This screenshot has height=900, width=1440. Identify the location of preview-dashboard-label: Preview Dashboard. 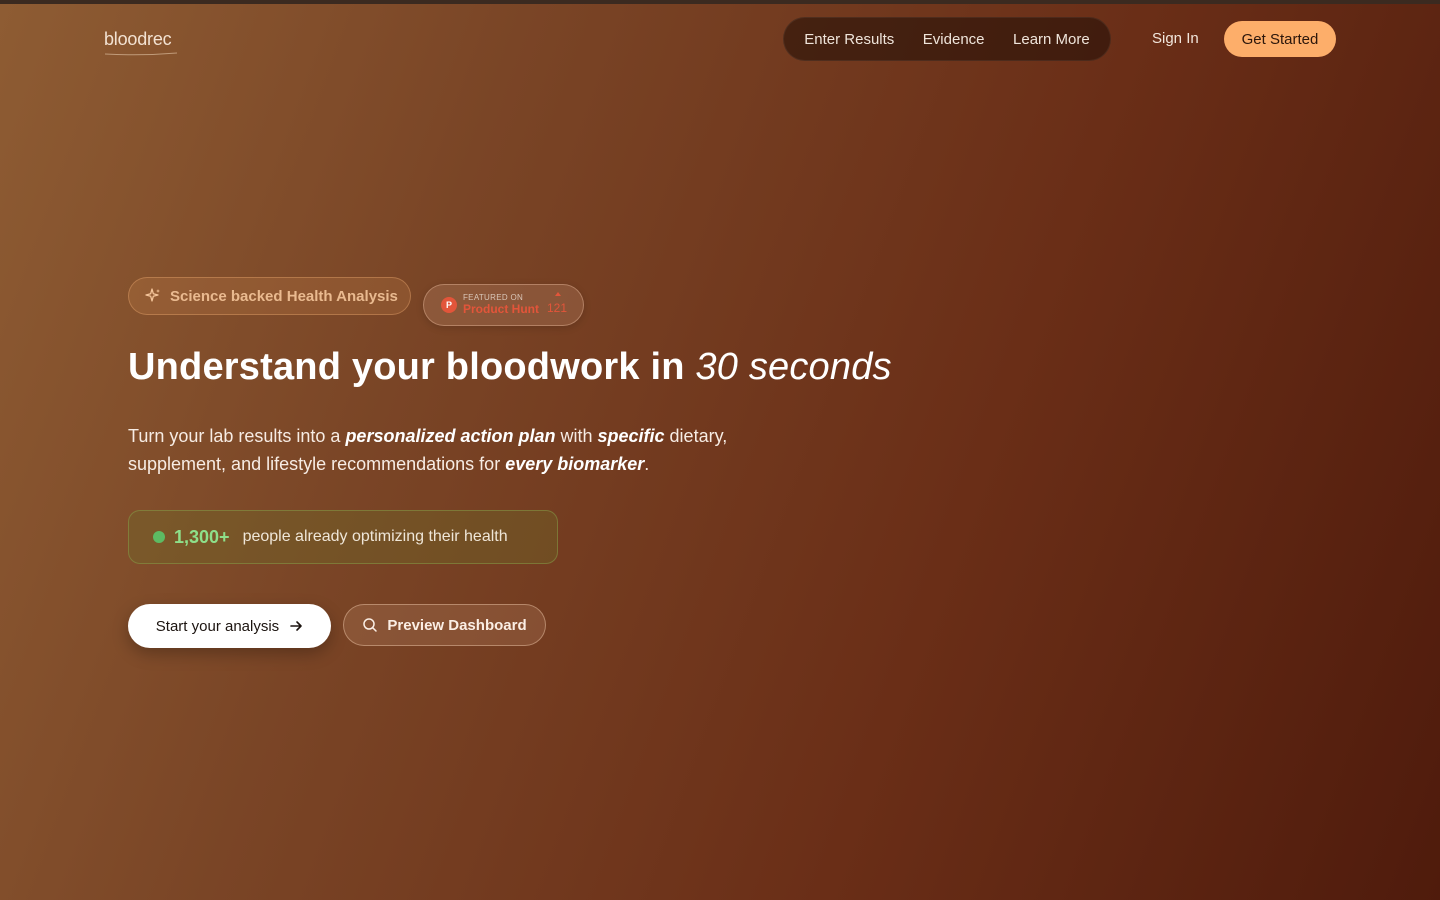
(457, 625).